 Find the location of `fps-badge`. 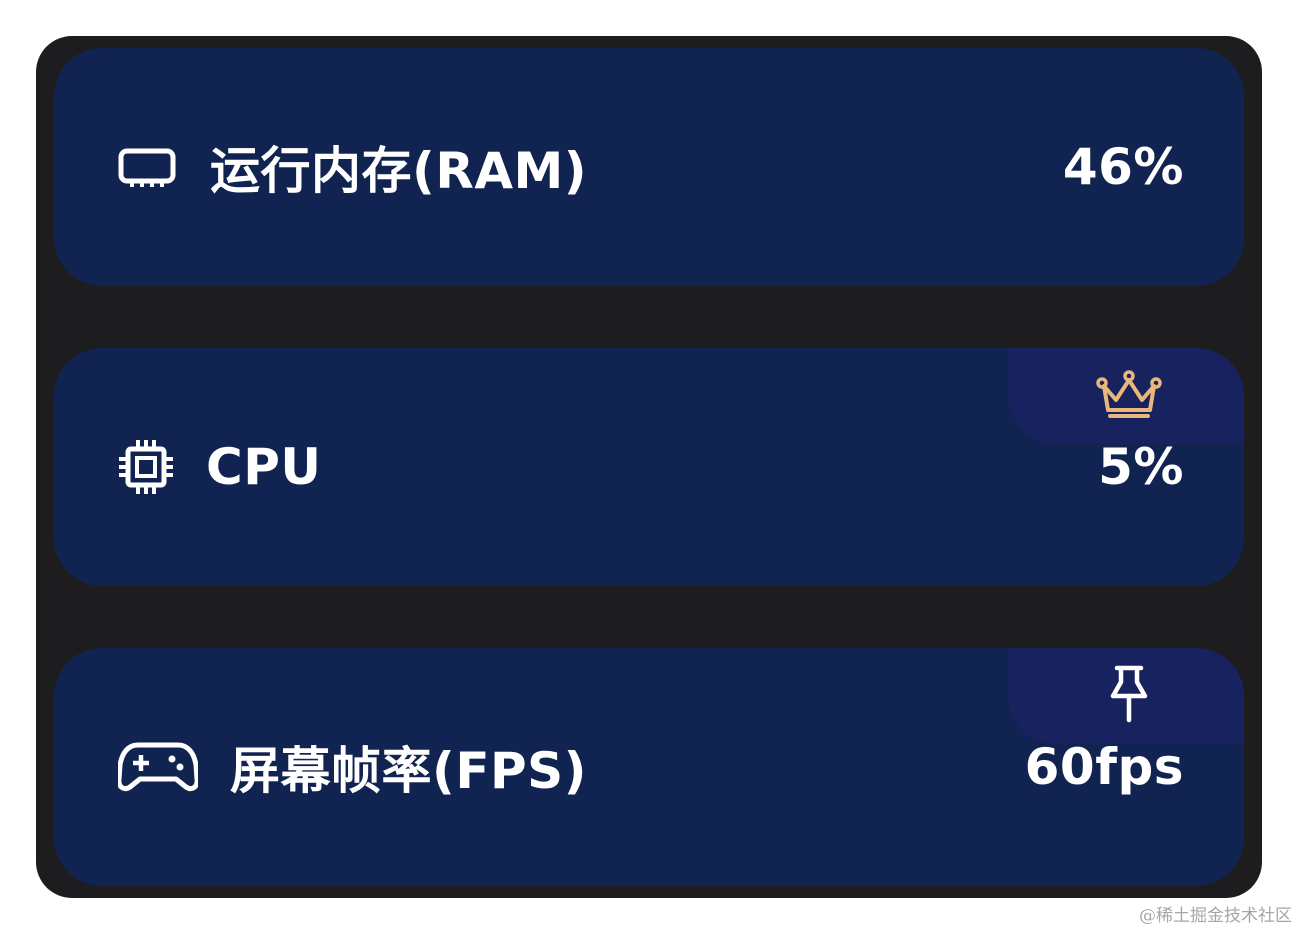

fps-badge is located at coordinates (1126, 696).